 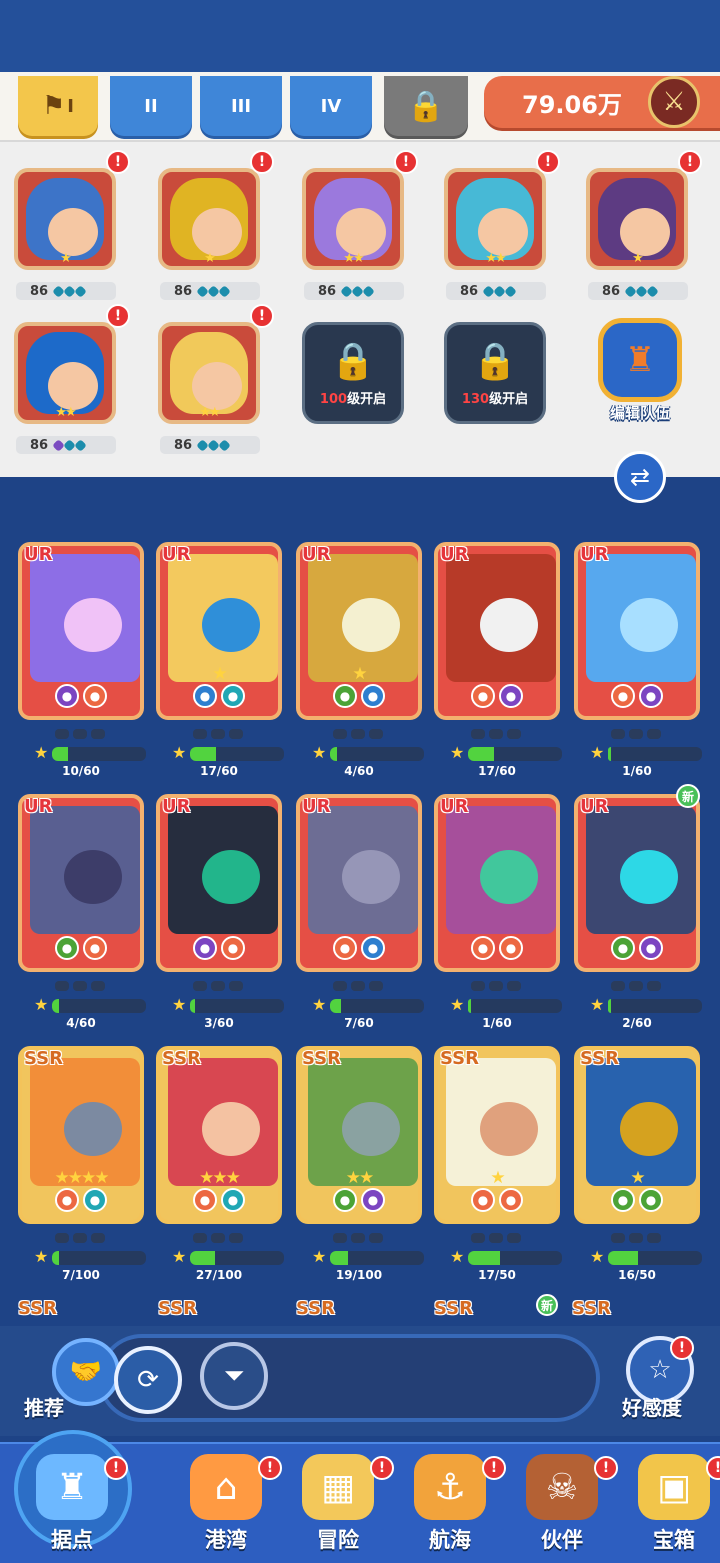 I want to click on shard-count: 2/60, so click(x=637, y=1023).